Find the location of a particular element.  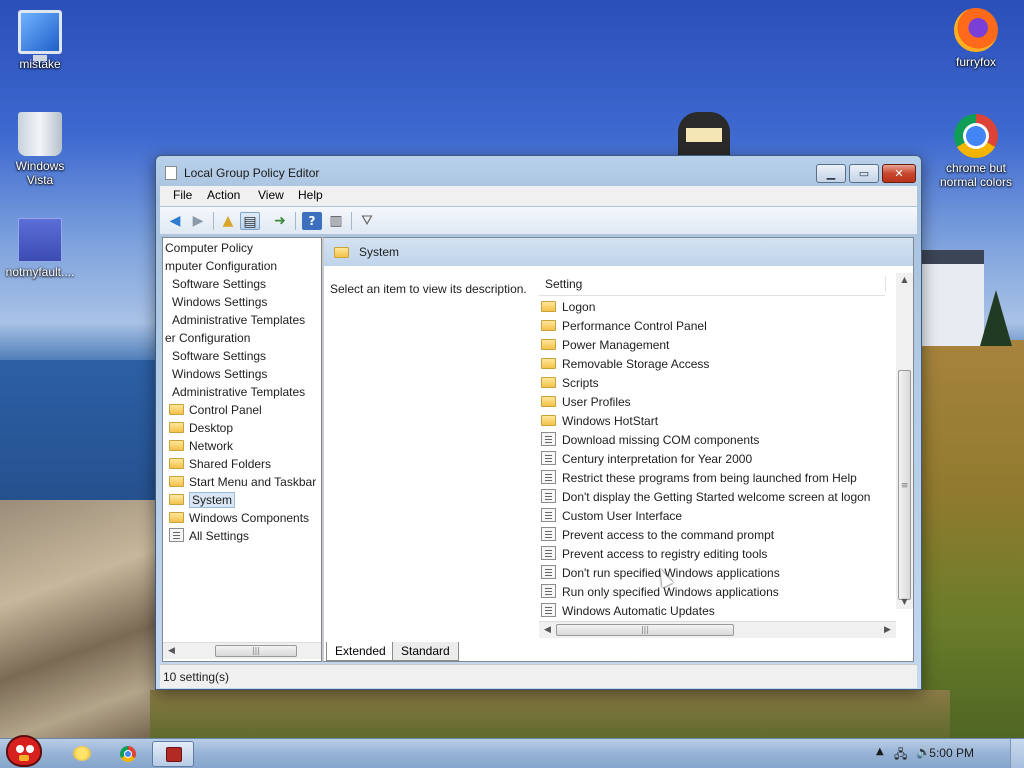

list-item: Windows Automatic Updates is located at coordinates (712, 611).